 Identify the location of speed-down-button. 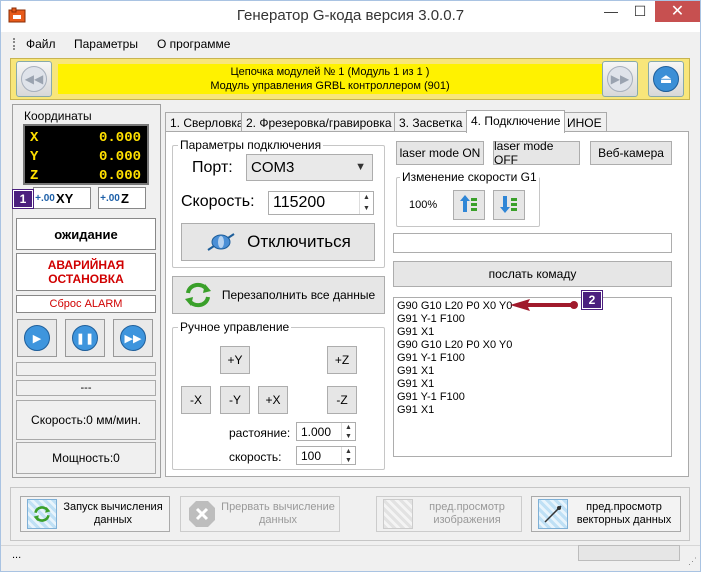
(509, 205).